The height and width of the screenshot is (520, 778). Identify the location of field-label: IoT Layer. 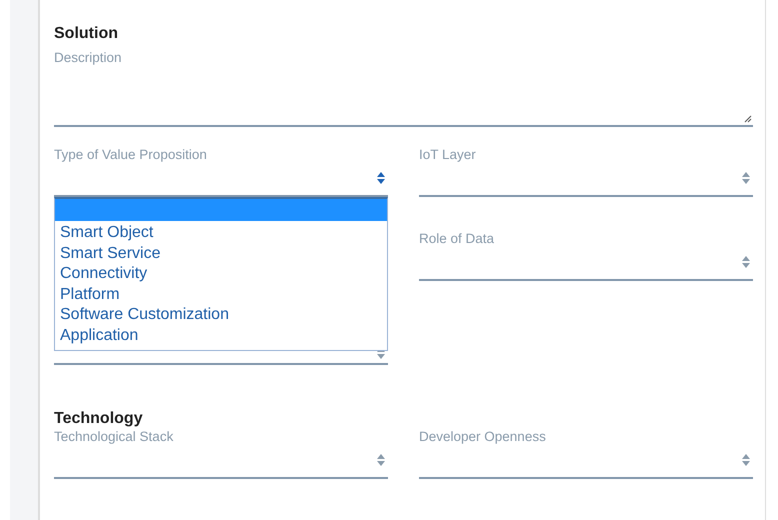
(448, 155).